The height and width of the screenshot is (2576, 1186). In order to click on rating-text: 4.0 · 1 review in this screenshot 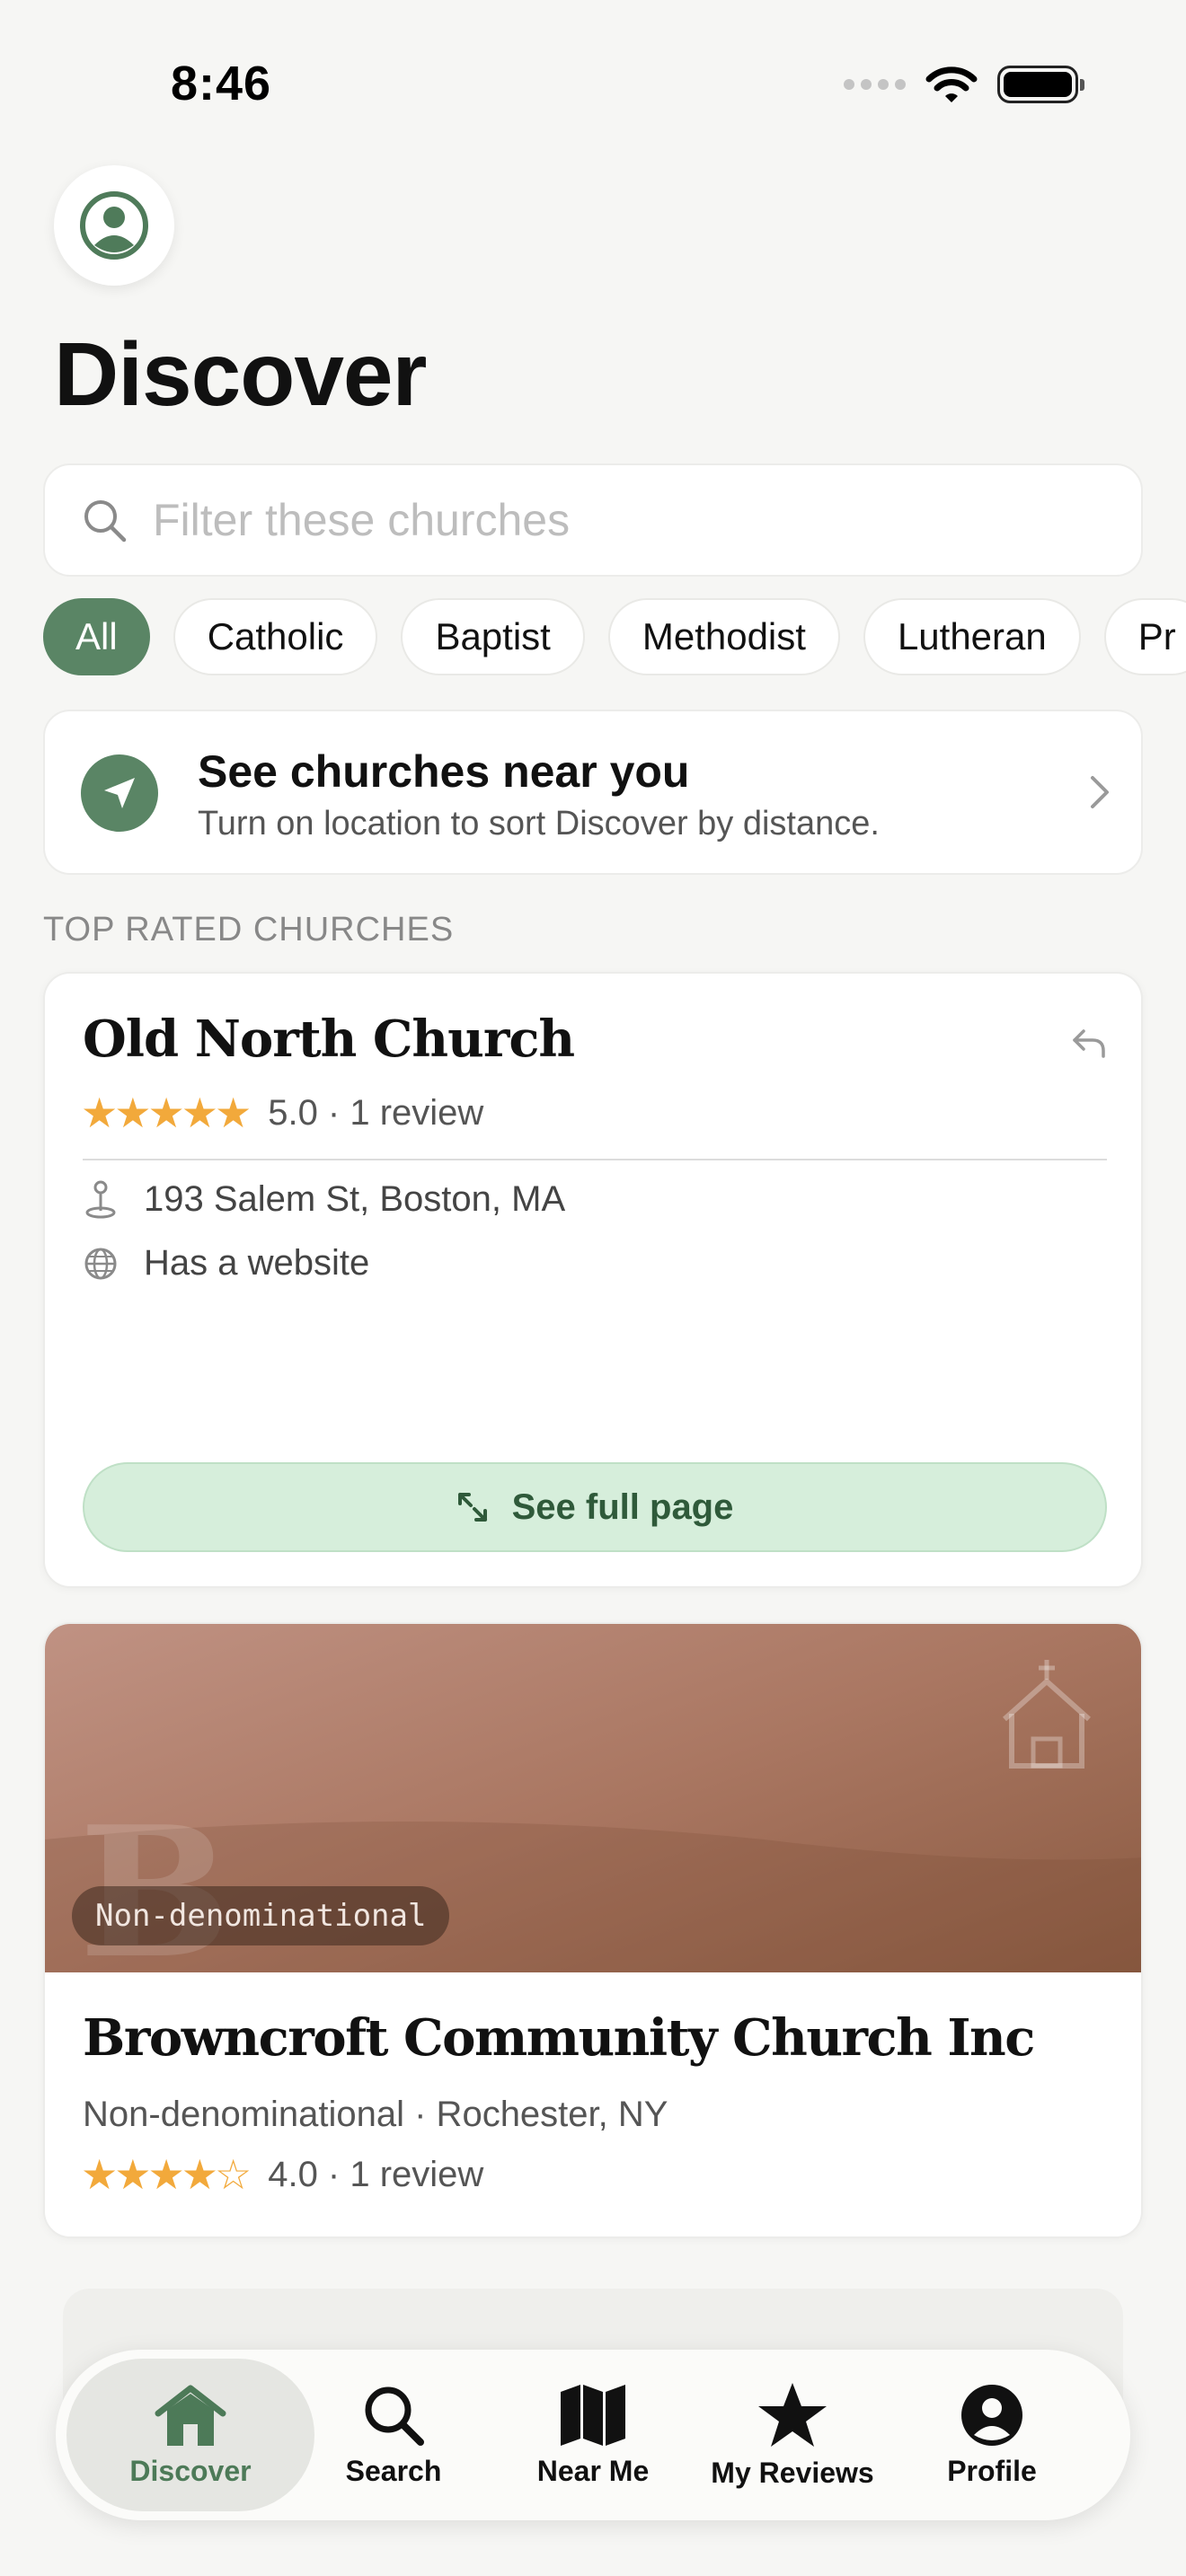, I will do `click(376, 2174)`.